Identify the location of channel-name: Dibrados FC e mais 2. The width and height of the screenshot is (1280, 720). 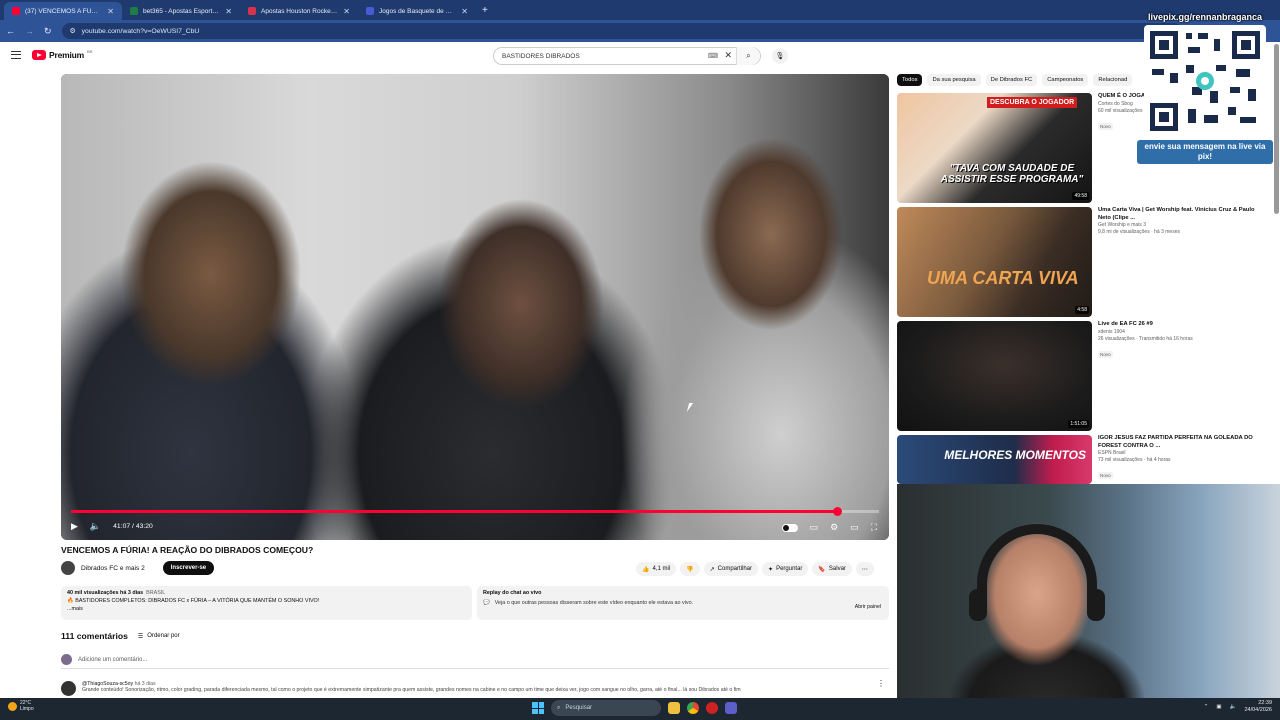
(113, 568).